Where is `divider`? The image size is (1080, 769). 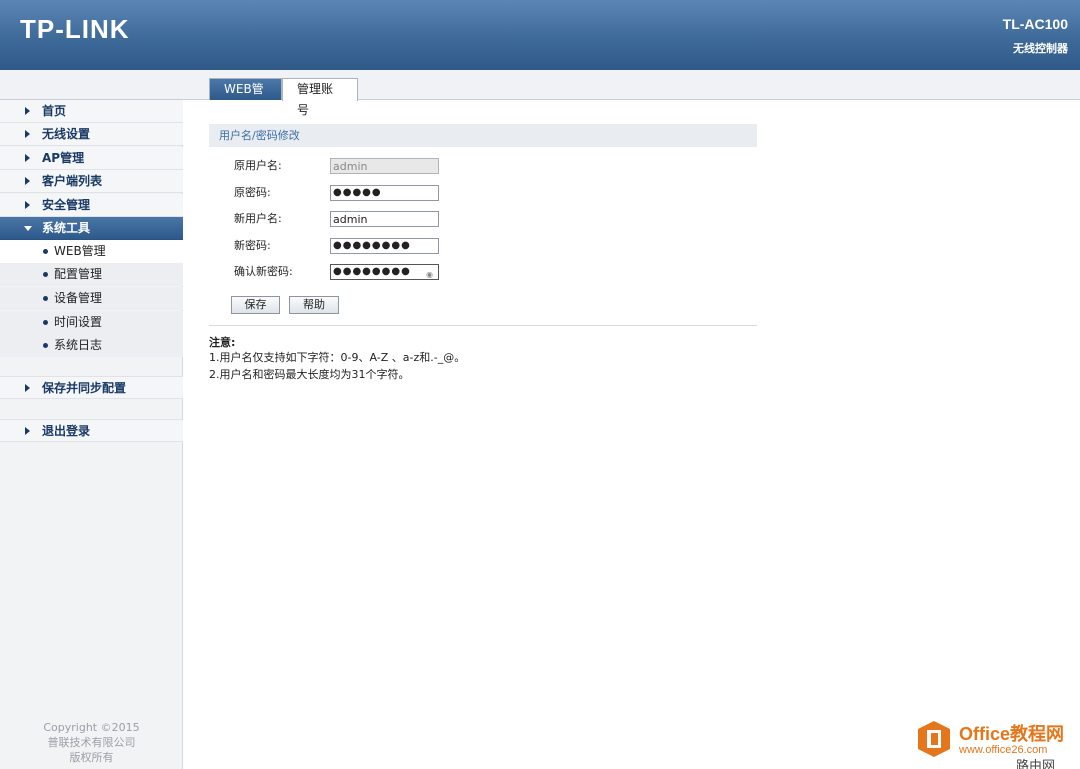 divider is located at coordinates (483, 325).